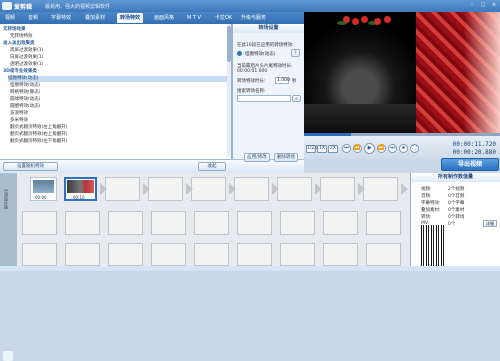  I want to click on apply-button: 应用/修改, so click(257, 157).